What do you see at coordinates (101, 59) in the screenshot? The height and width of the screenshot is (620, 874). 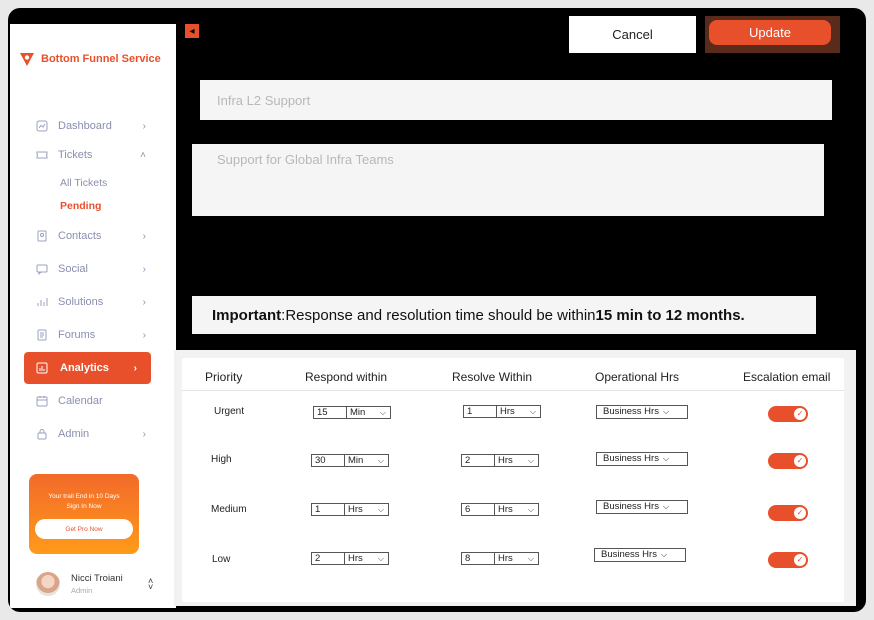 I see `brand-name: Bottom Funnel Service` at bounding box center [101, 59].